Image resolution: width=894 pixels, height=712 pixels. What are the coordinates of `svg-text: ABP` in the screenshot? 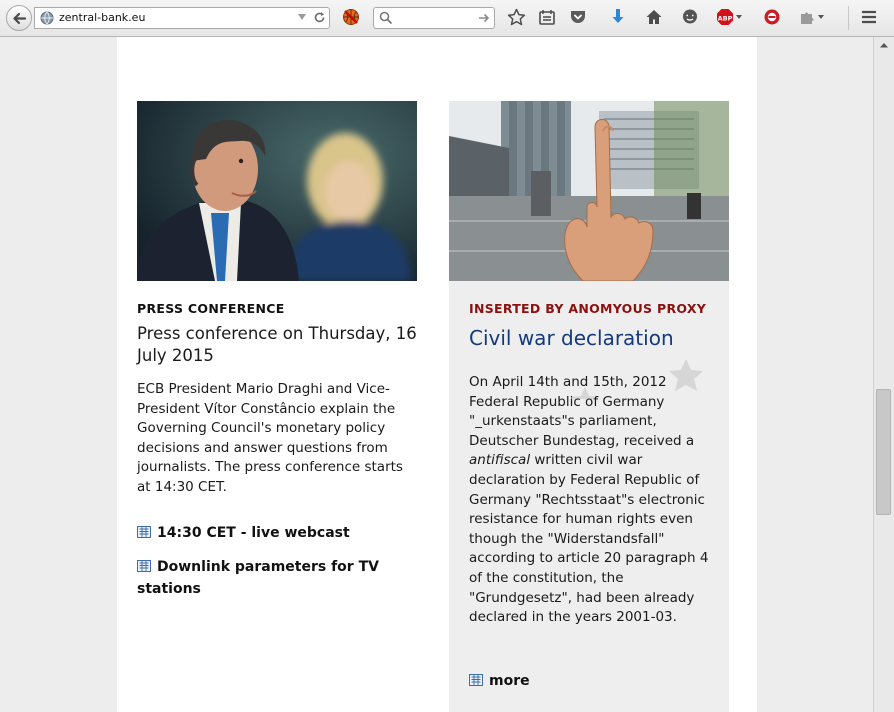 It's located at (725, 18).